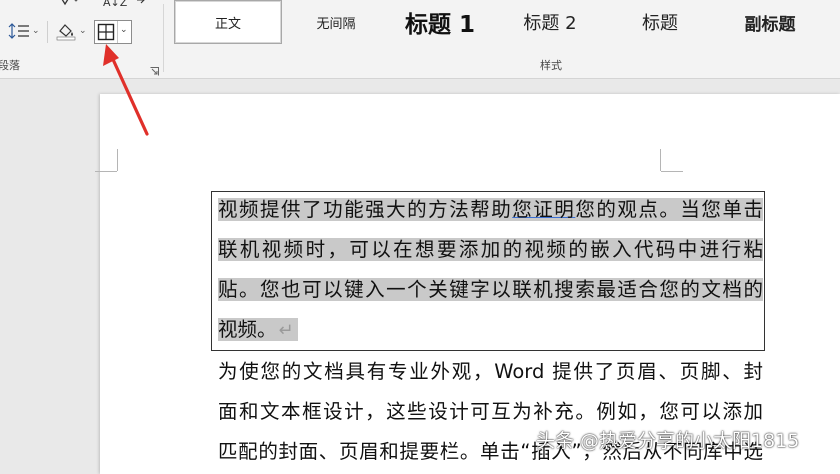 The image size is (840, 474). What do you see at coordinates (439, 25) in the screenshot?
I see `style-label: 标题 1` at bounding box center [439, 25].